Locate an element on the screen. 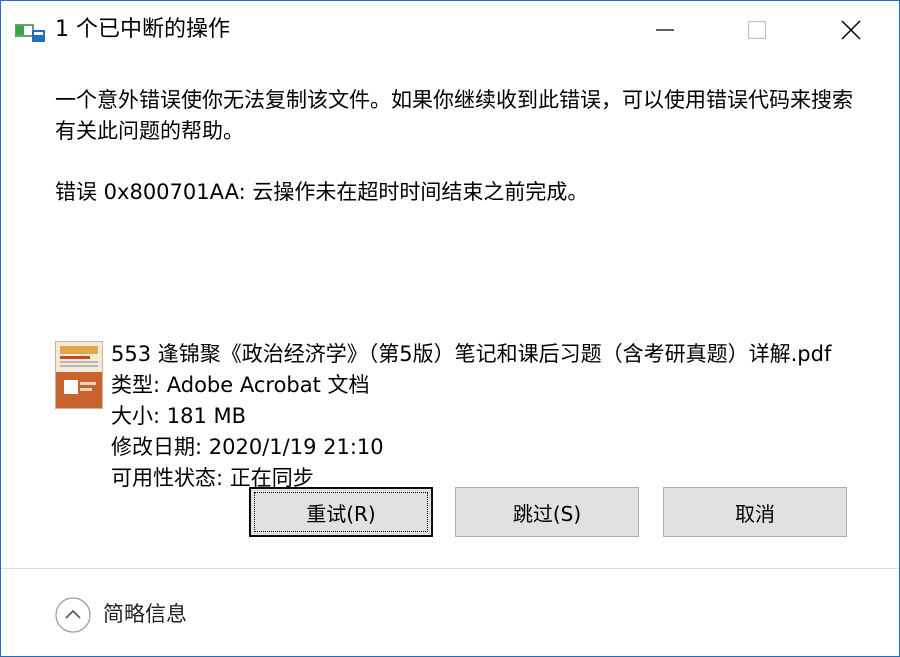 This screenshot has height=657, width=900. close-icon is located at coordinates (851, 30).